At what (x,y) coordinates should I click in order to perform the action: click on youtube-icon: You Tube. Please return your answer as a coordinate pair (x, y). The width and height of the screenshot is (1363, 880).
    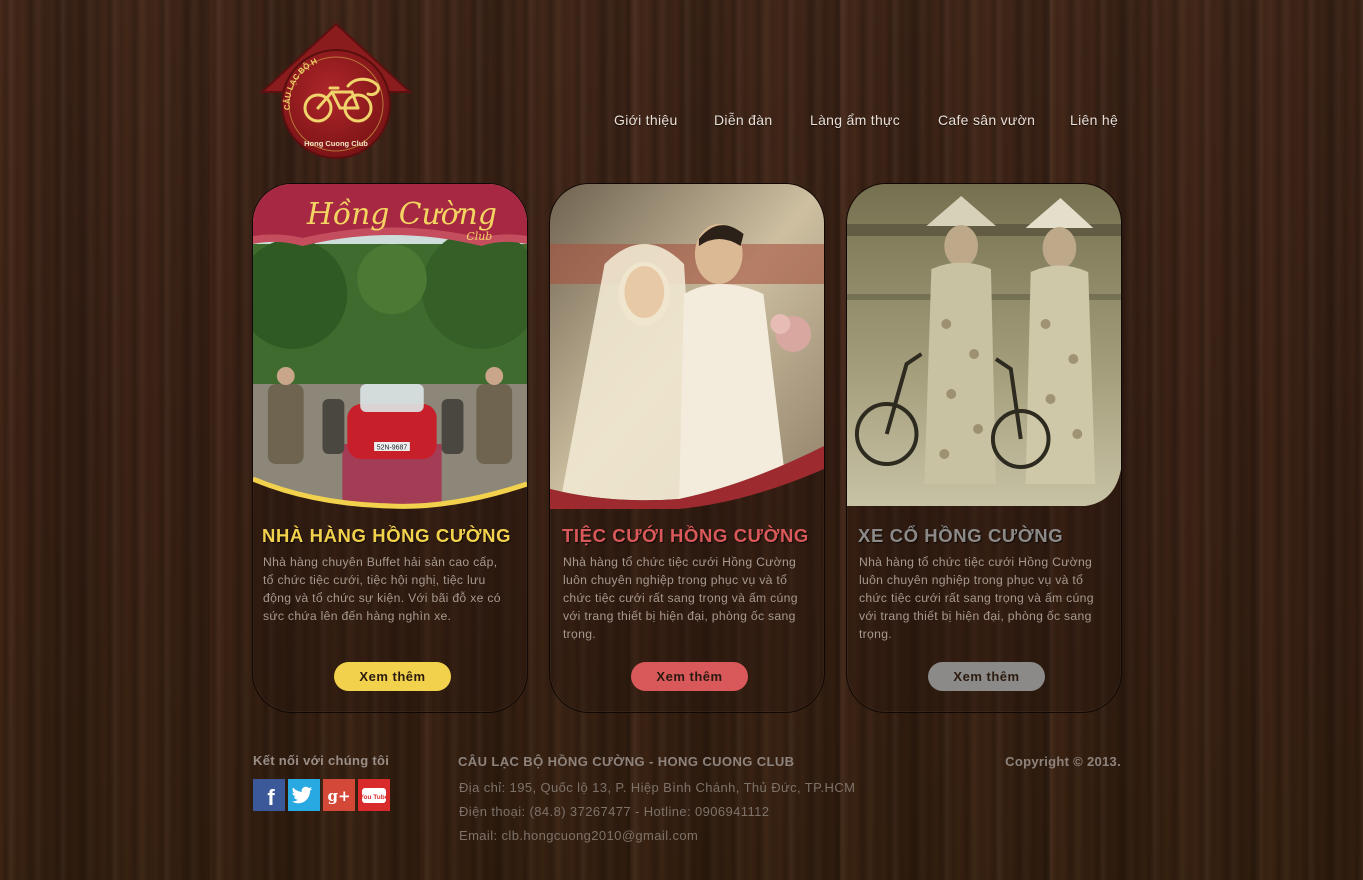
    Looking at the image, I should click on (374, 795).